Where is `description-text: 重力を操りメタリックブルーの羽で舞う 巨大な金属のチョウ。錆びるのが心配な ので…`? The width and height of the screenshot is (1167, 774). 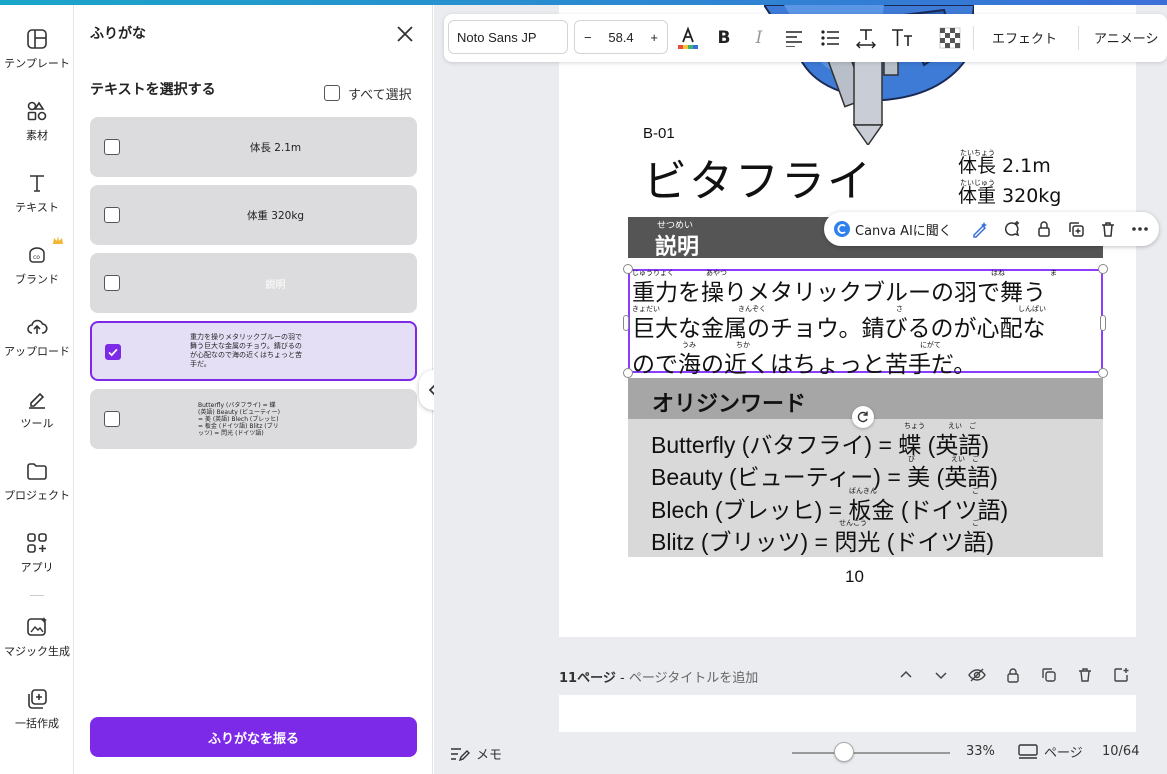
description-text: 重力を操りメタリックブルーの羽で舞う 巨大な金属のチョウ。錆びるのが心配な ので… is located at coordinates (867, 329).